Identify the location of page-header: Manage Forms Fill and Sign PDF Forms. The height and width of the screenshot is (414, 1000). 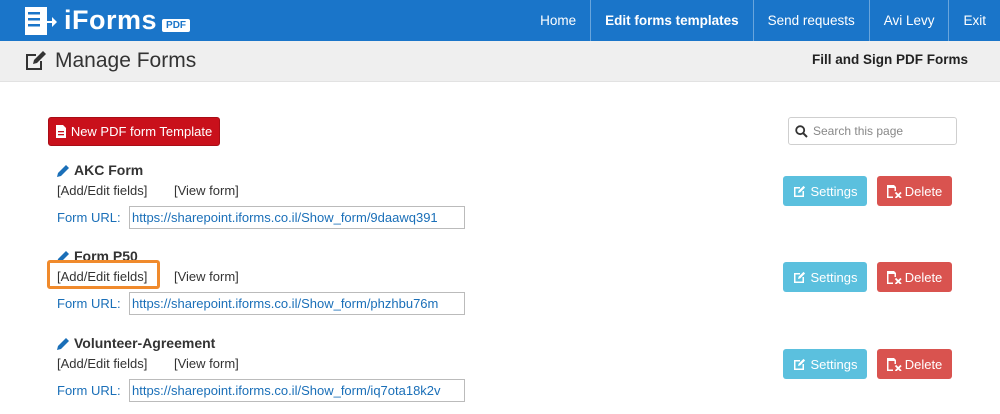
(500, 61).